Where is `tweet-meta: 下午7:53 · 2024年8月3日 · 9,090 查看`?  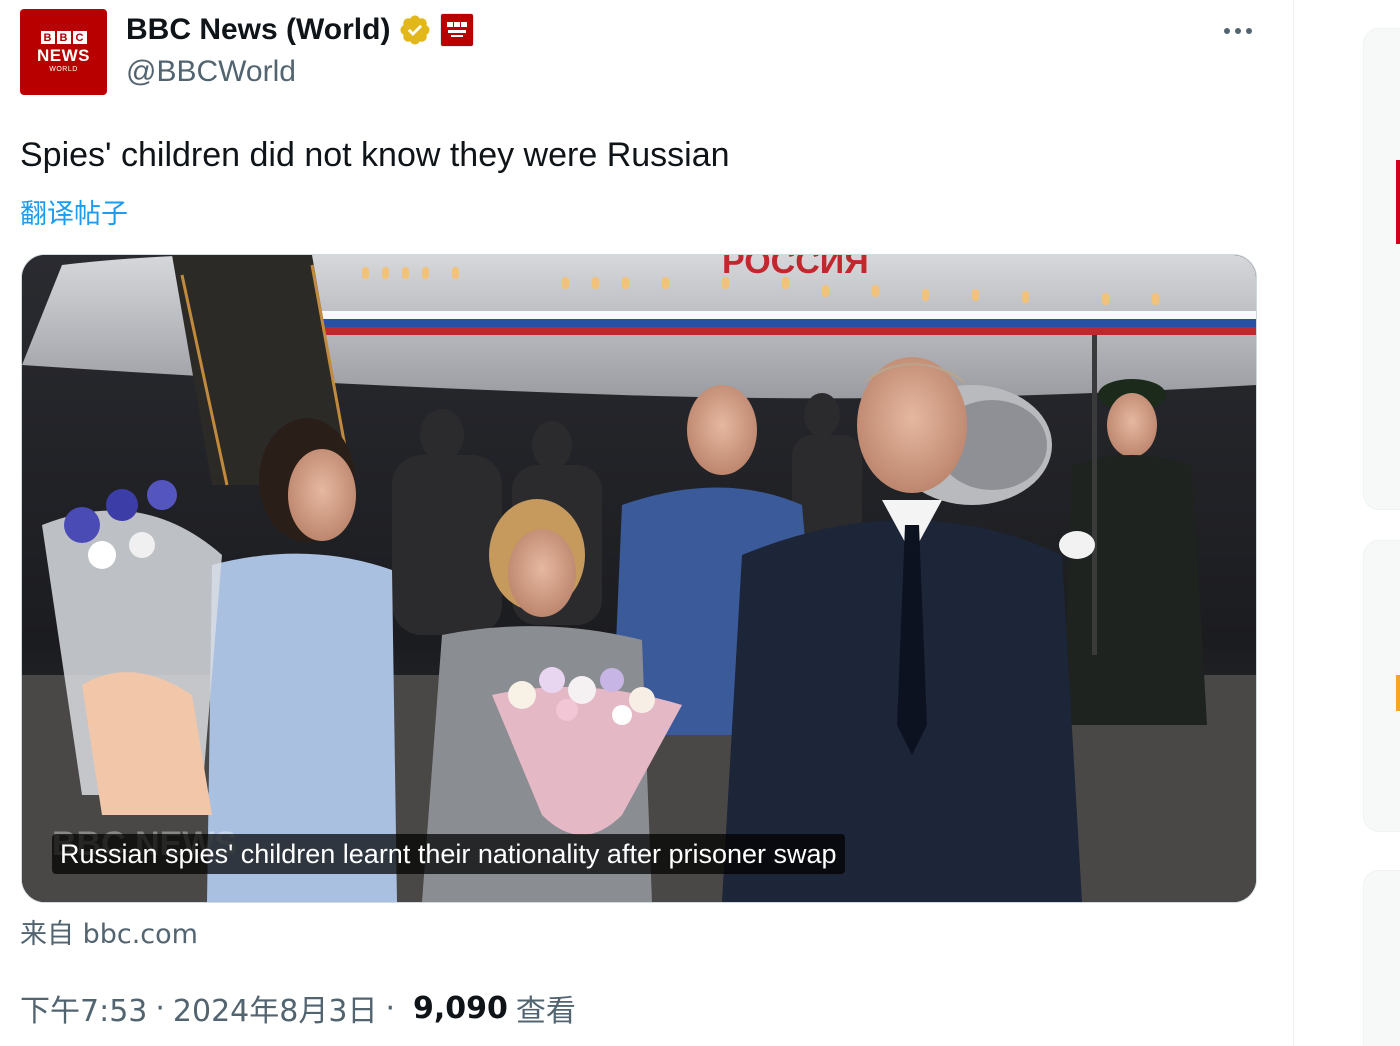
tweet-meta: 下午7:53 · 2024年8月3日 · 9,090 查看 is located at coordinates (298, 1008).